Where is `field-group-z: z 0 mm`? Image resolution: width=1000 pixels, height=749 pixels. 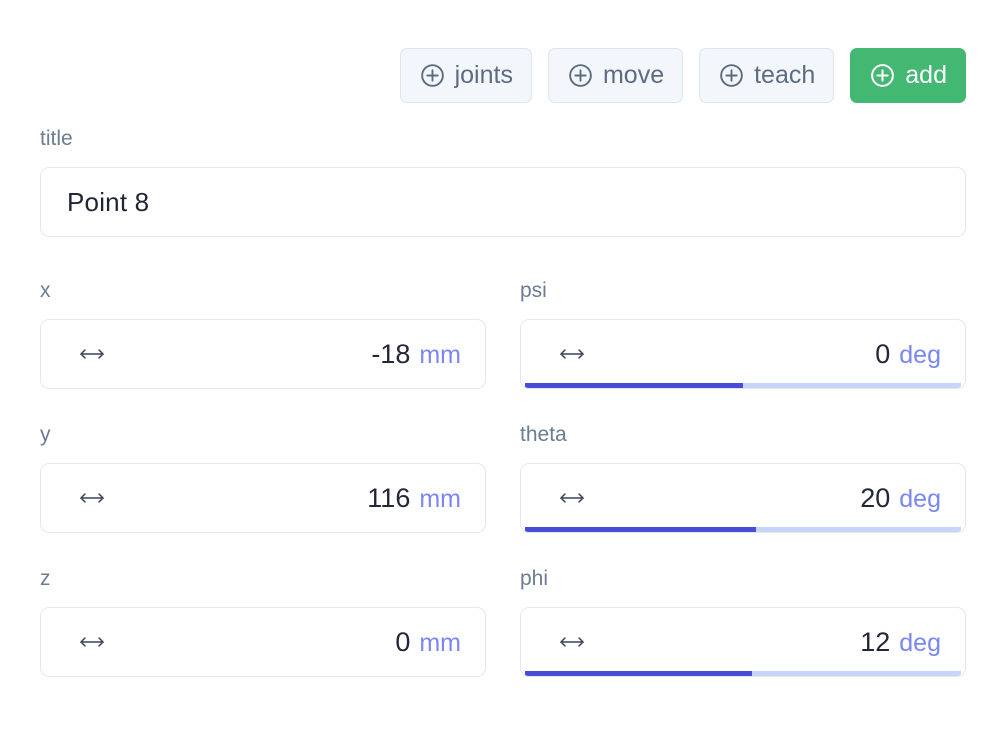
field-group-z: z 0 mm is located at coordinates (263, 622).